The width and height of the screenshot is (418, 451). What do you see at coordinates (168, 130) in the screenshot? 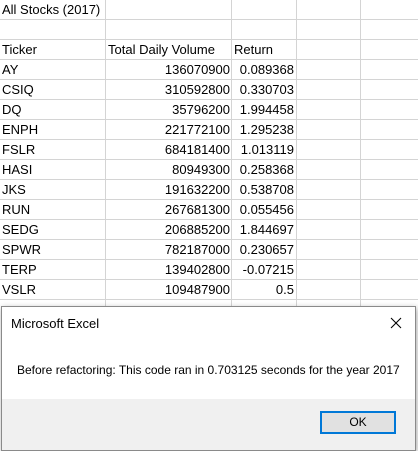
I see `volume-cell: 221772100` at bounding box center [168, 130].